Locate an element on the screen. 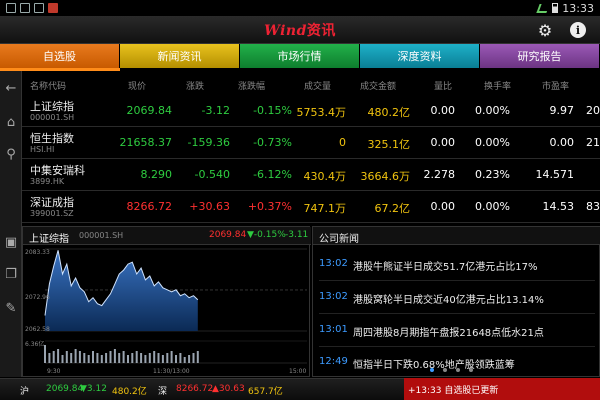 The height and width of the screenshot is (400, 600). page-indicator is located at coordinates (451, 370).